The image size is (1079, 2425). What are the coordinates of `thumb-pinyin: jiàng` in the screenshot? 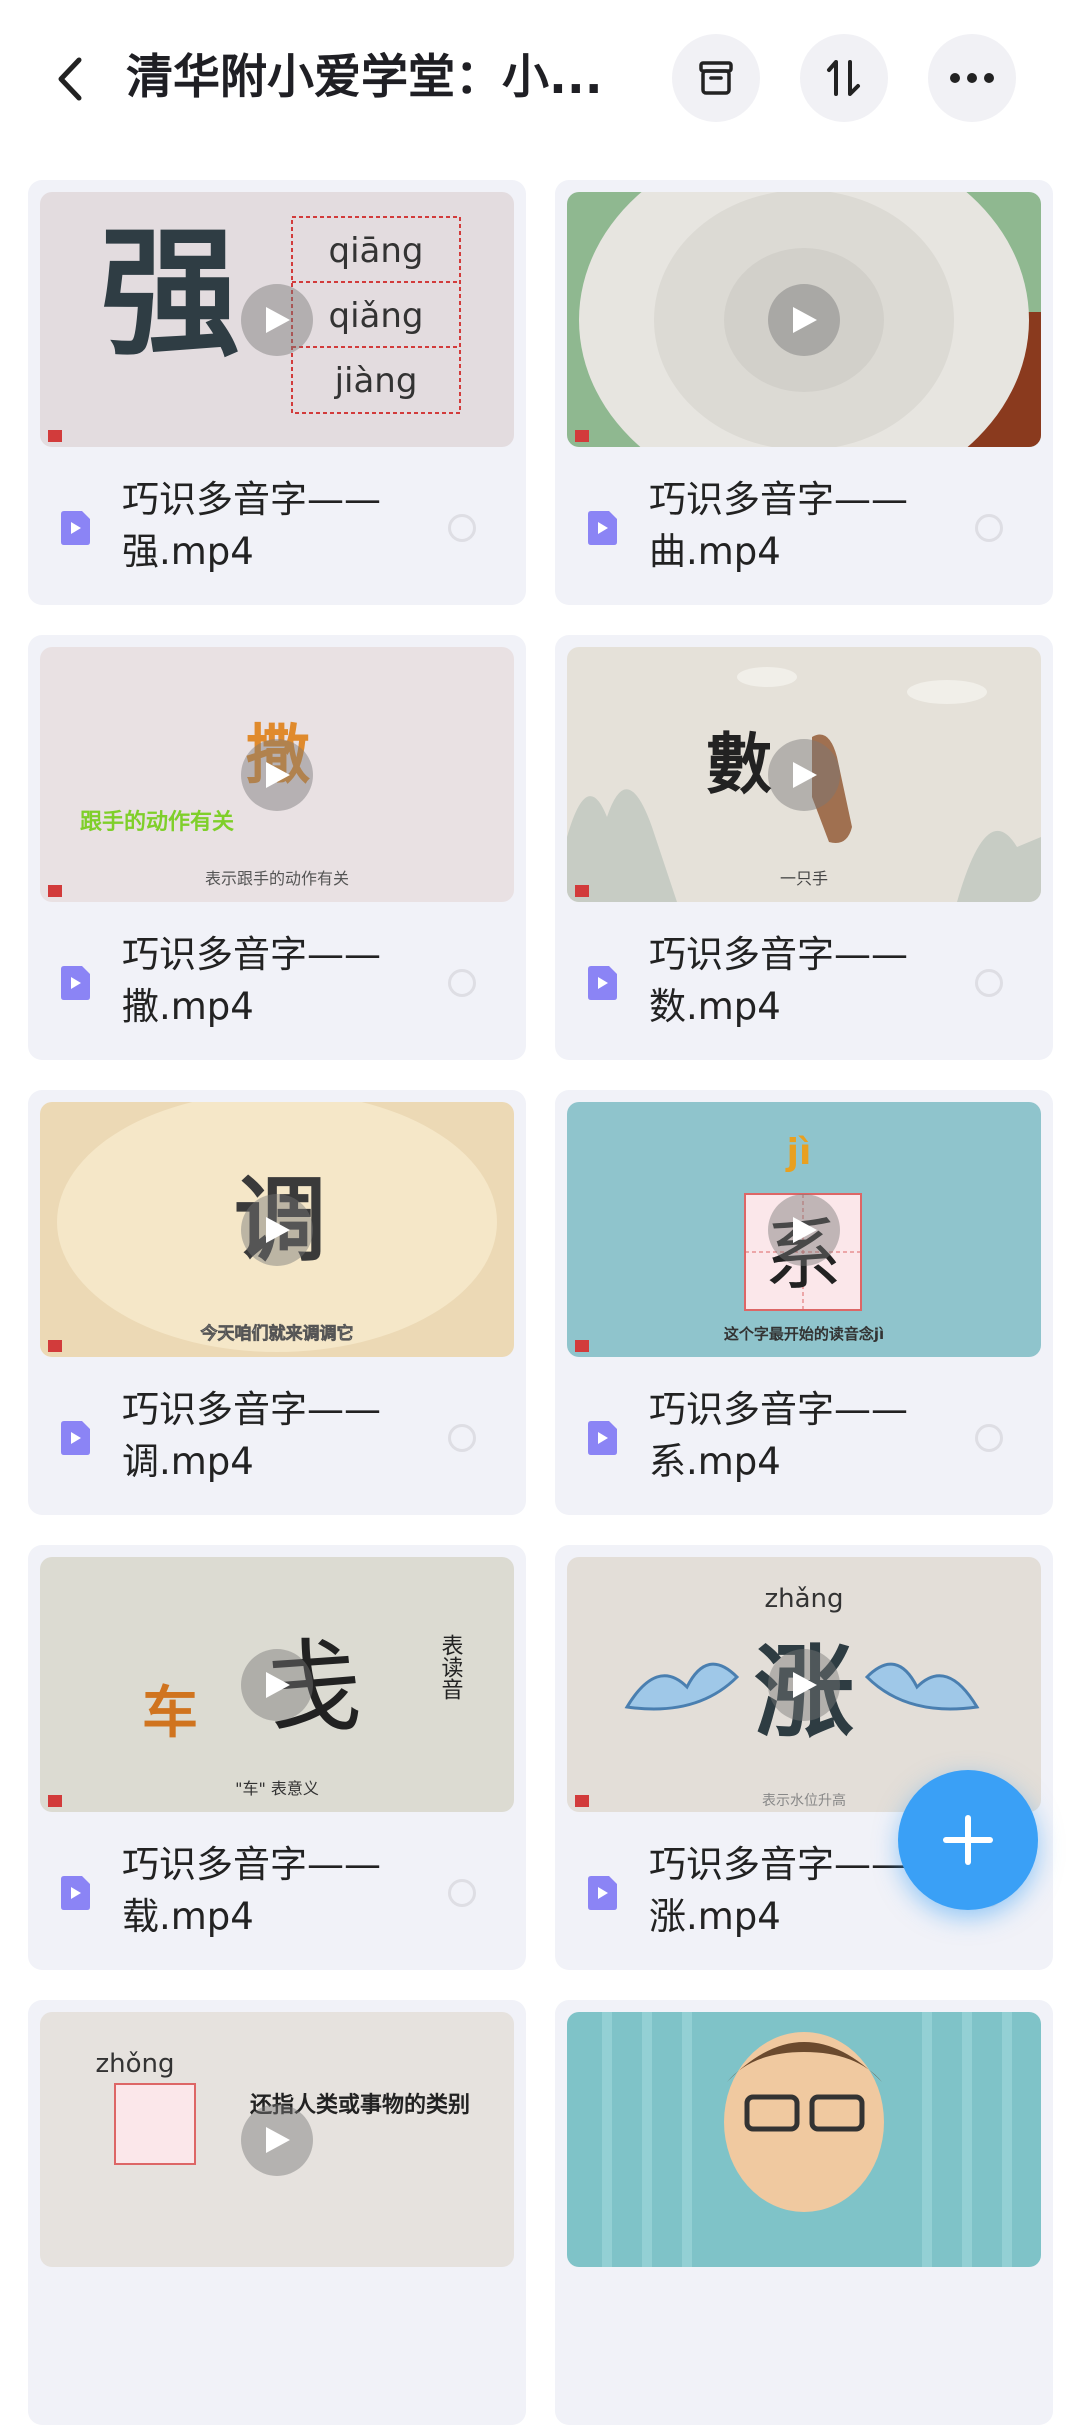 It's located at (376, 381).